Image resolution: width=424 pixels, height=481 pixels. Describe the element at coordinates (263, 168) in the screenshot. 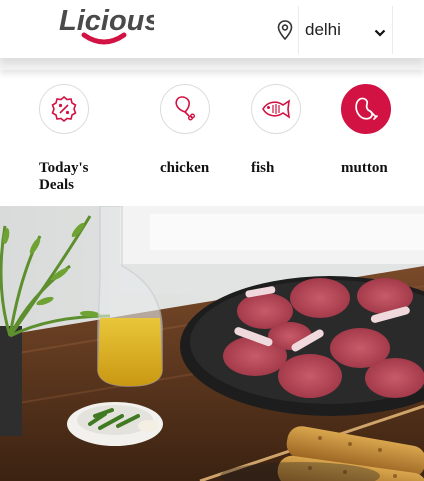

I see `category-label: fish` at that location.